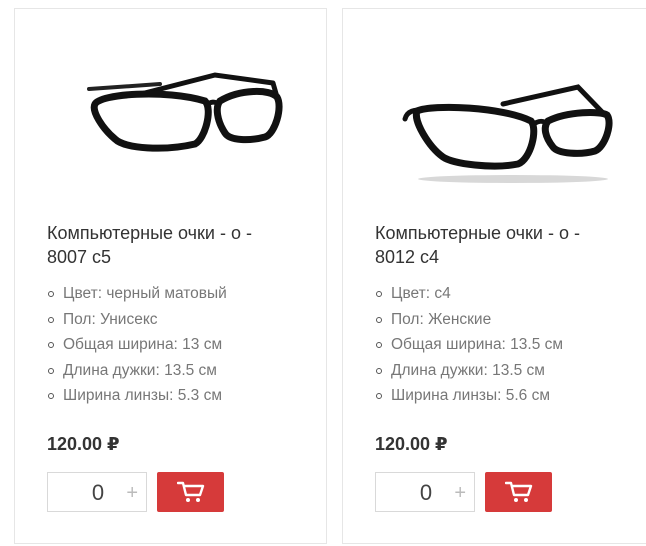 The height and width of the screenshot is (546, 646). I want to click on spec-item: Ширина линзы: 5.3 см, so click(137, 396).